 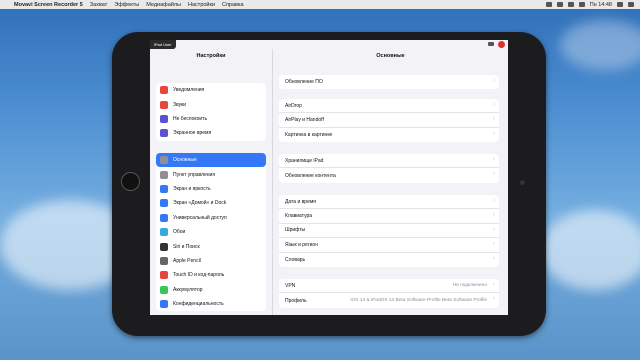 I want to click on menu-capture: Захват, so click(x=98, y=5).